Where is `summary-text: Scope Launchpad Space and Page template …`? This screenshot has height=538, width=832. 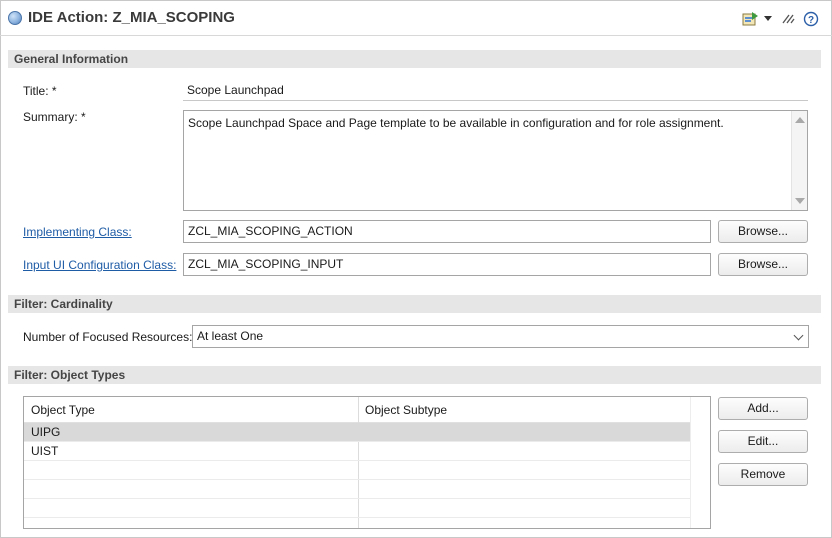
summary-text: Scope Launchpad Space and Page template … is located at coordinates (456, 123).